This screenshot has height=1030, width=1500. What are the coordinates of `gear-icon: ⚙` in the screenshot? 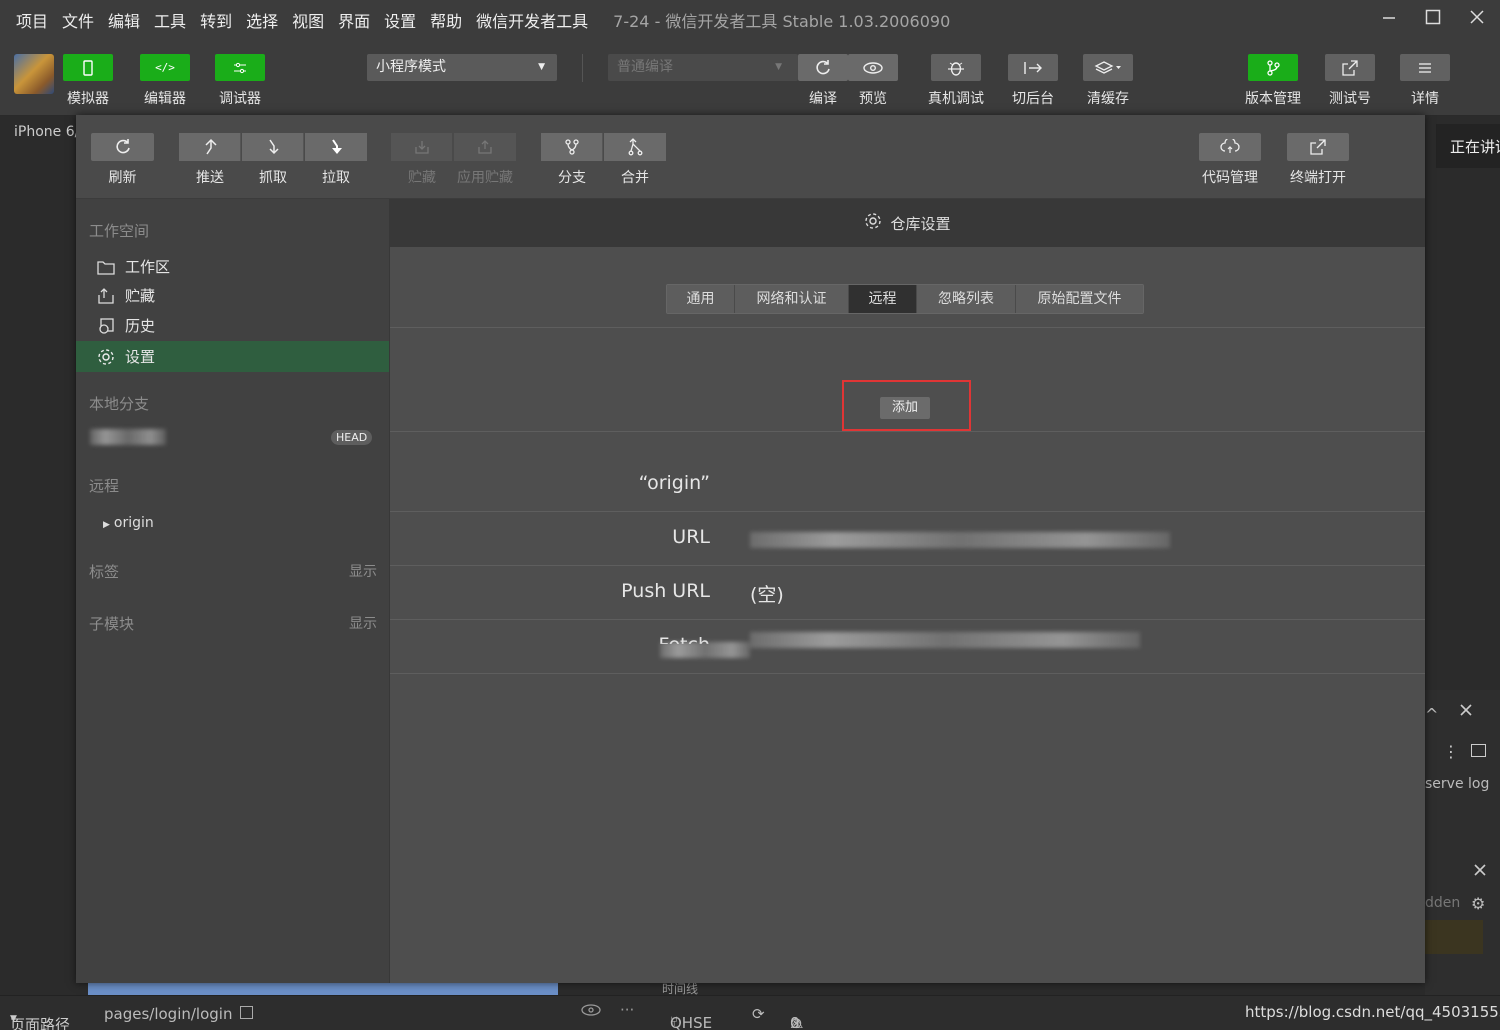 It's located at (1478, 903).